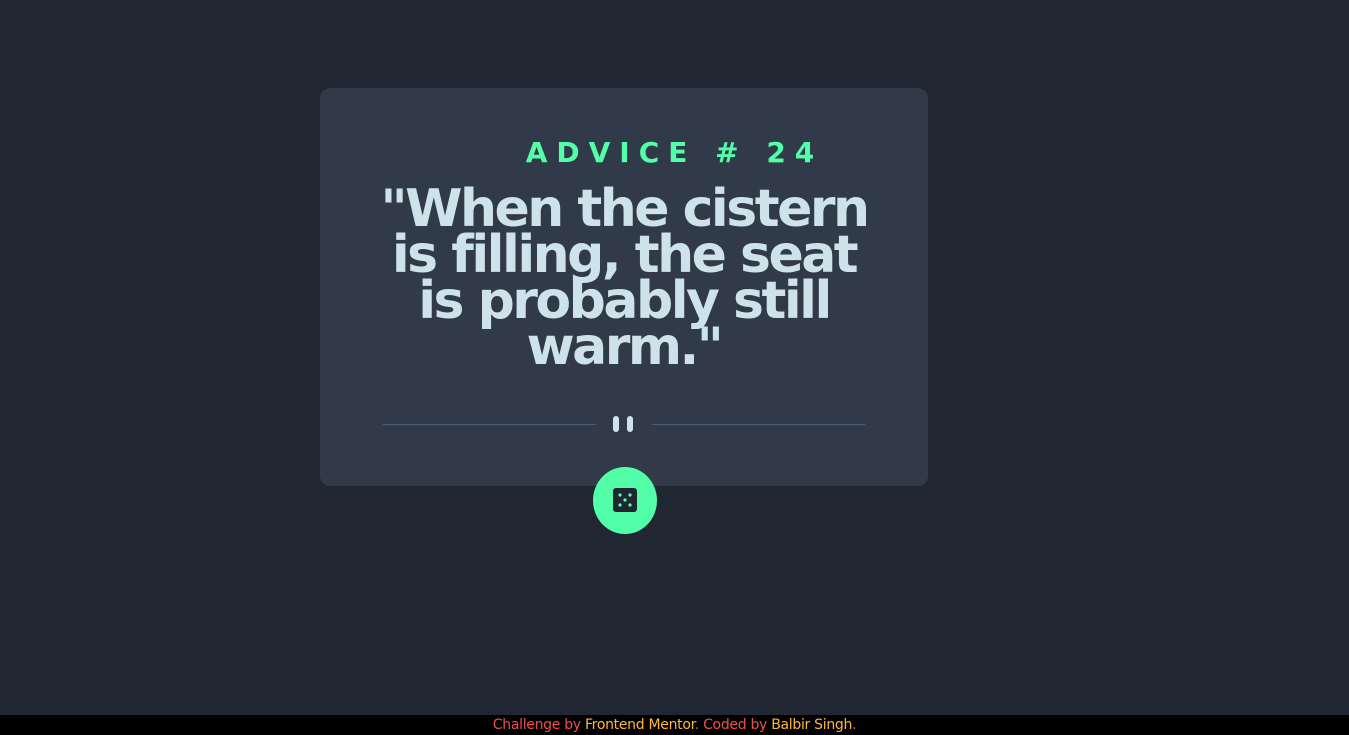 The width and height of the screenshot is (1349, 735). Describe the element at coordinates (758, 424) in the screenshot. I see `divider-line-right` at that location.